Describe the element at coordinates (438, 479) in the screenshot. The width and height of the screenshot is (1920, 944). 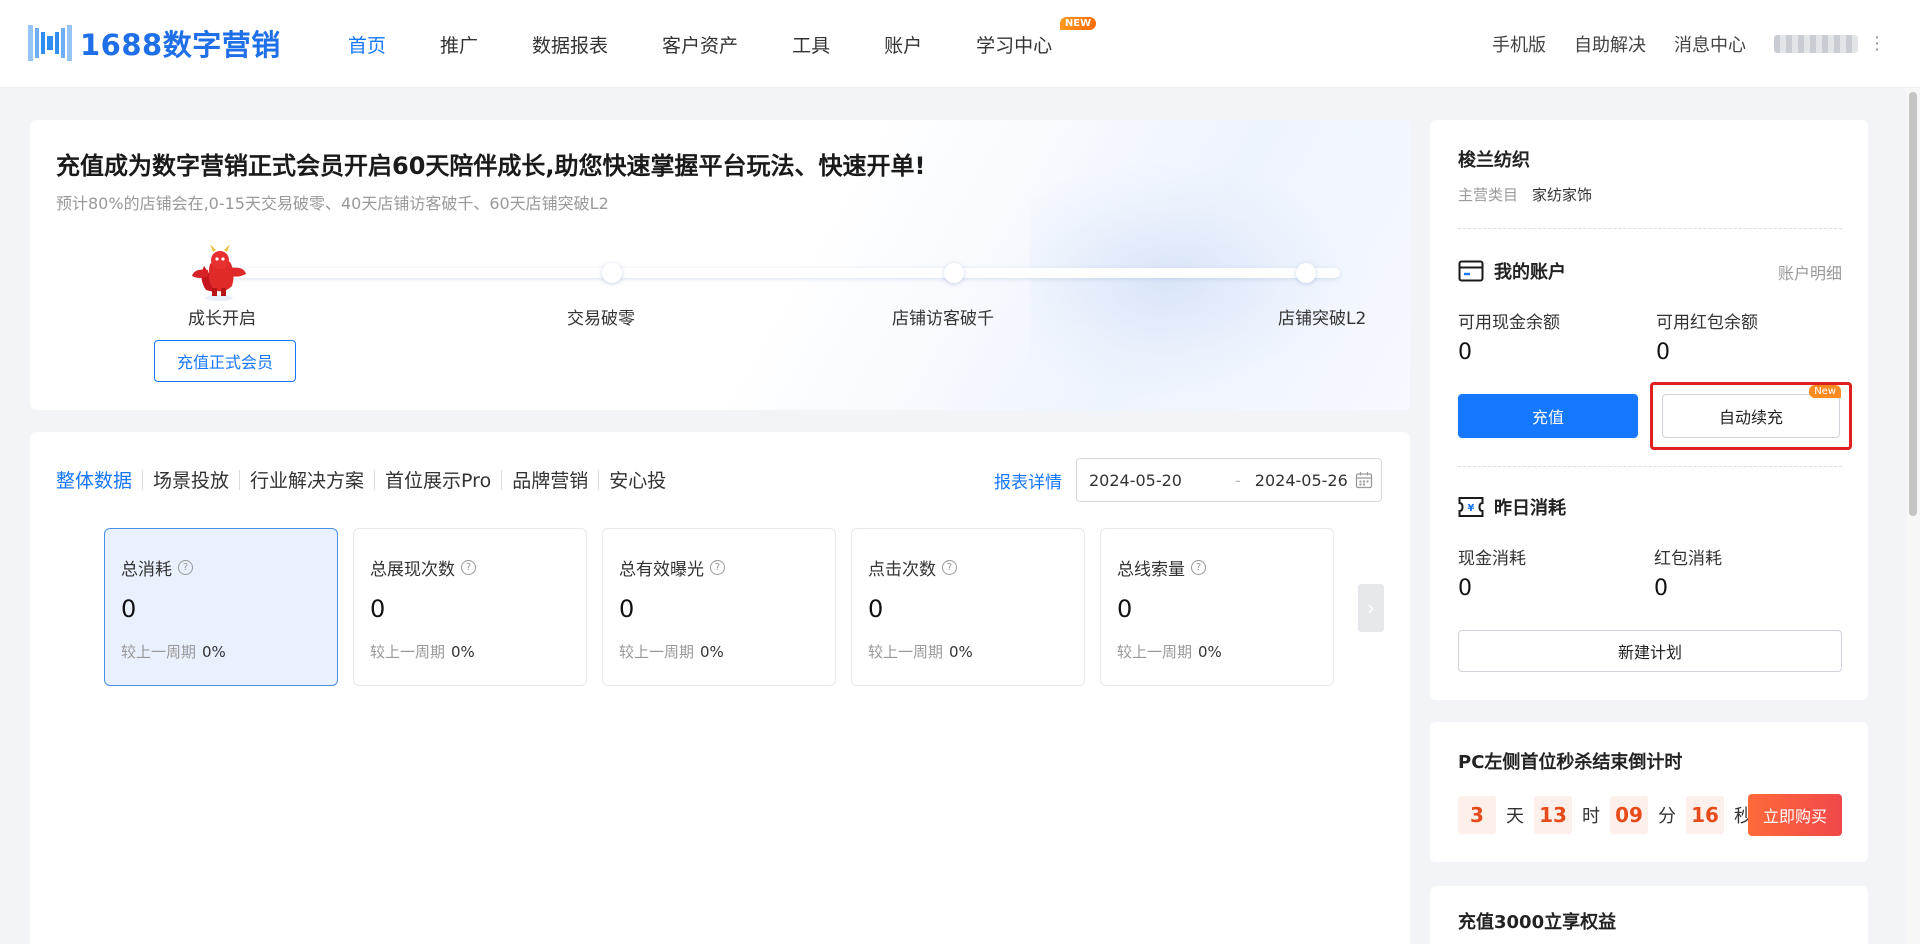
I see `tab-top-position: 首位展示Pro` at that location.